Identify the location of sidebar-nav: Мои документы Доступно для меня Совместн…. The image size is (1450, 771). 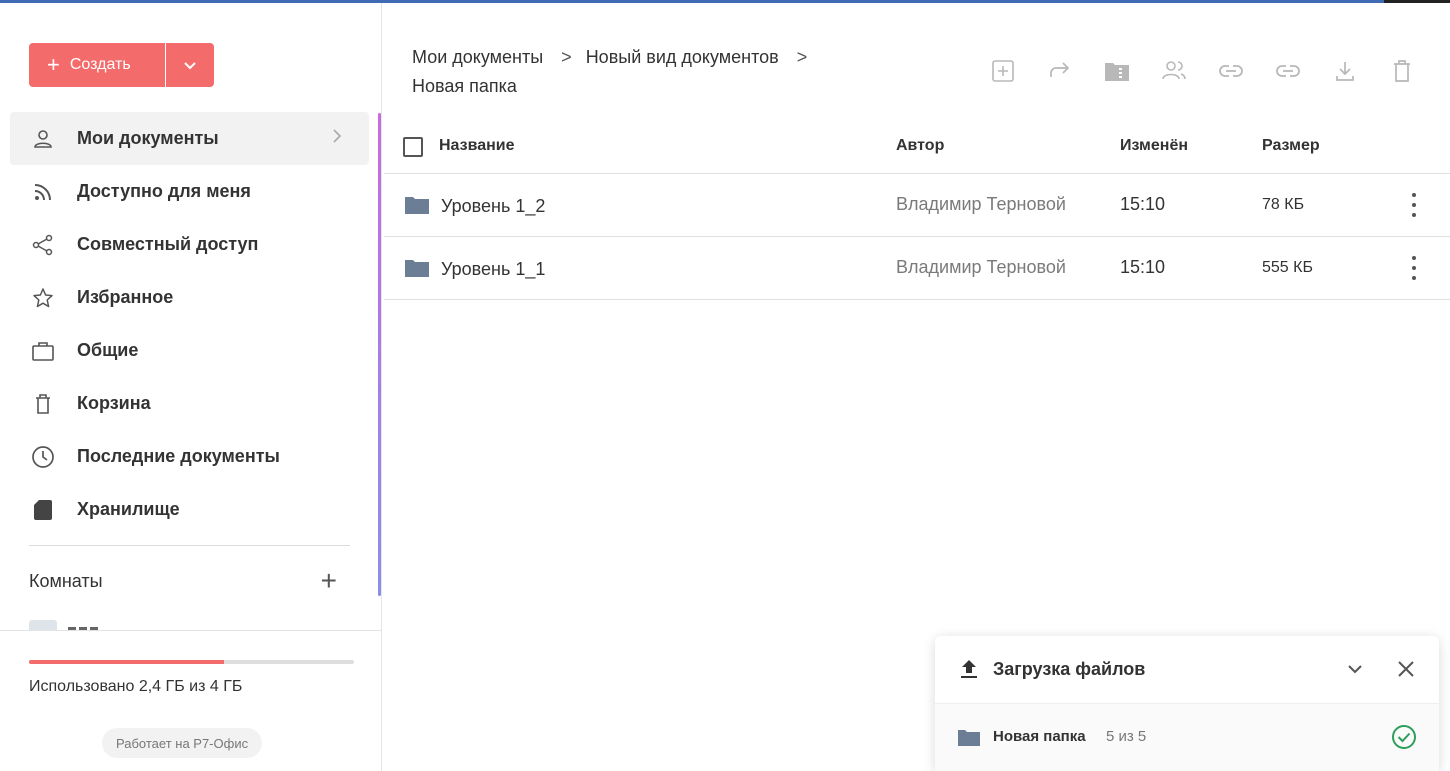
(189, 324).